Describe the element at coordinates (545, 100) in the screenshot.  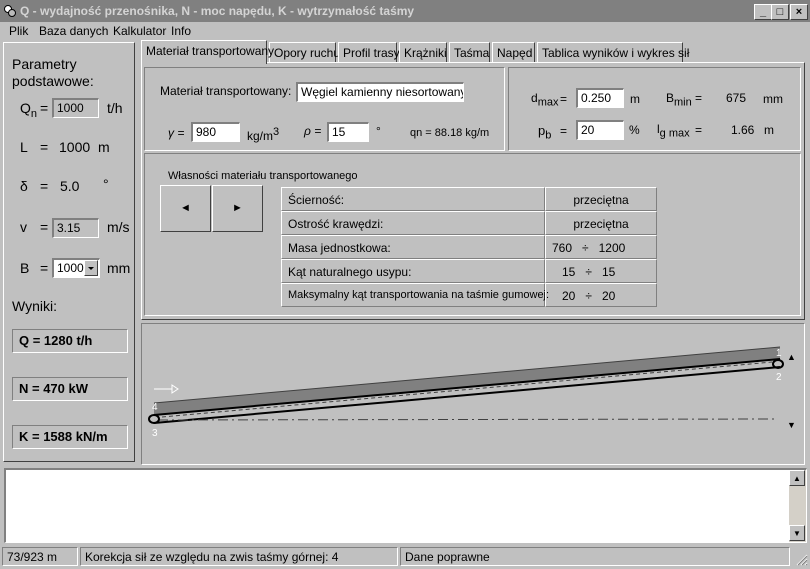
I see `dmax-label: dmax` at that location.